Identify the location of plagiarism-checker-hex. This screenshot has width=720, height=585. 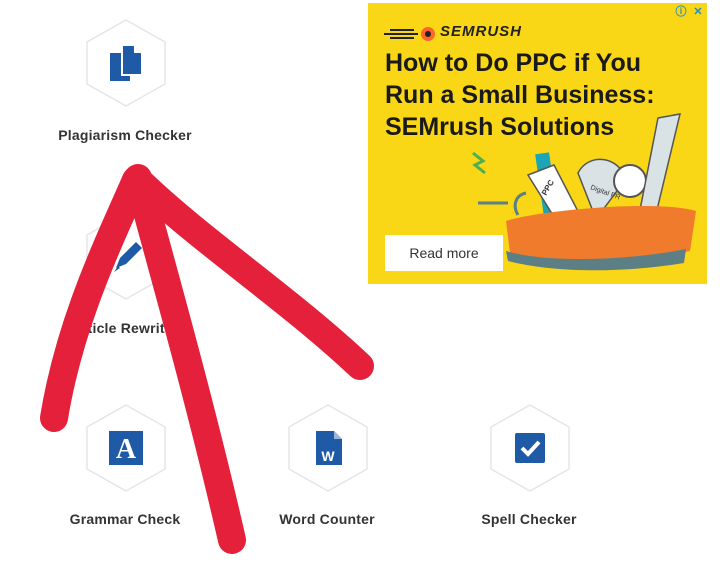
(126, 63).